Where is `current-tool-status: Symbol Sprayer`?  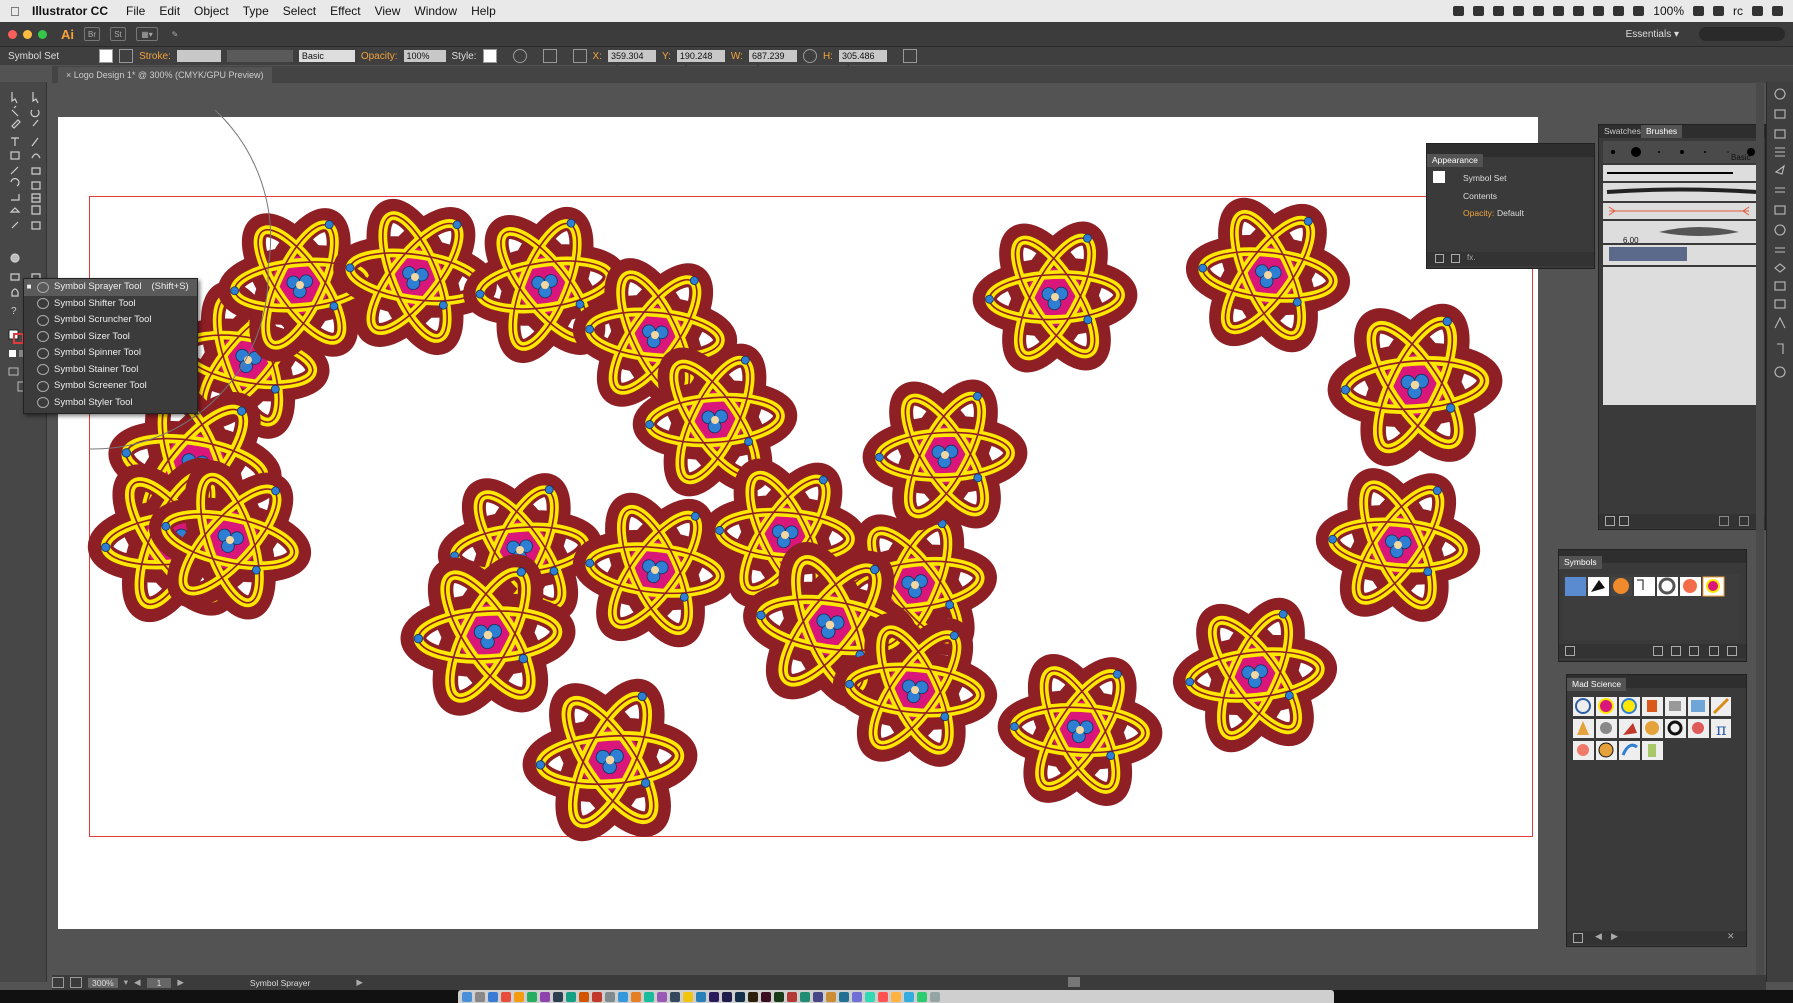
current-tool-status: Symbol Sprayer is located at coordinates (280, 982).